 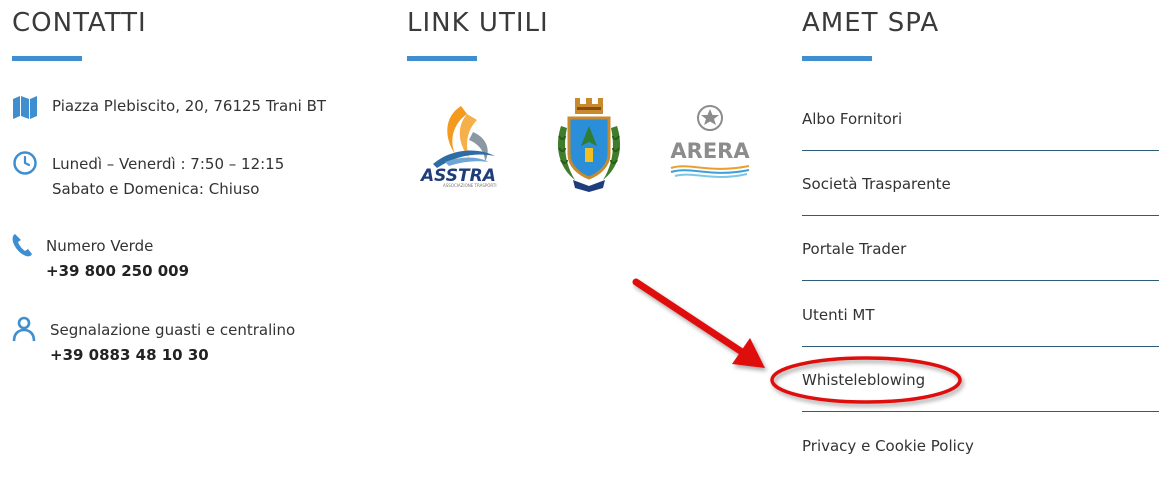 I want to click on clock-icon, so click(x=25, y=165).